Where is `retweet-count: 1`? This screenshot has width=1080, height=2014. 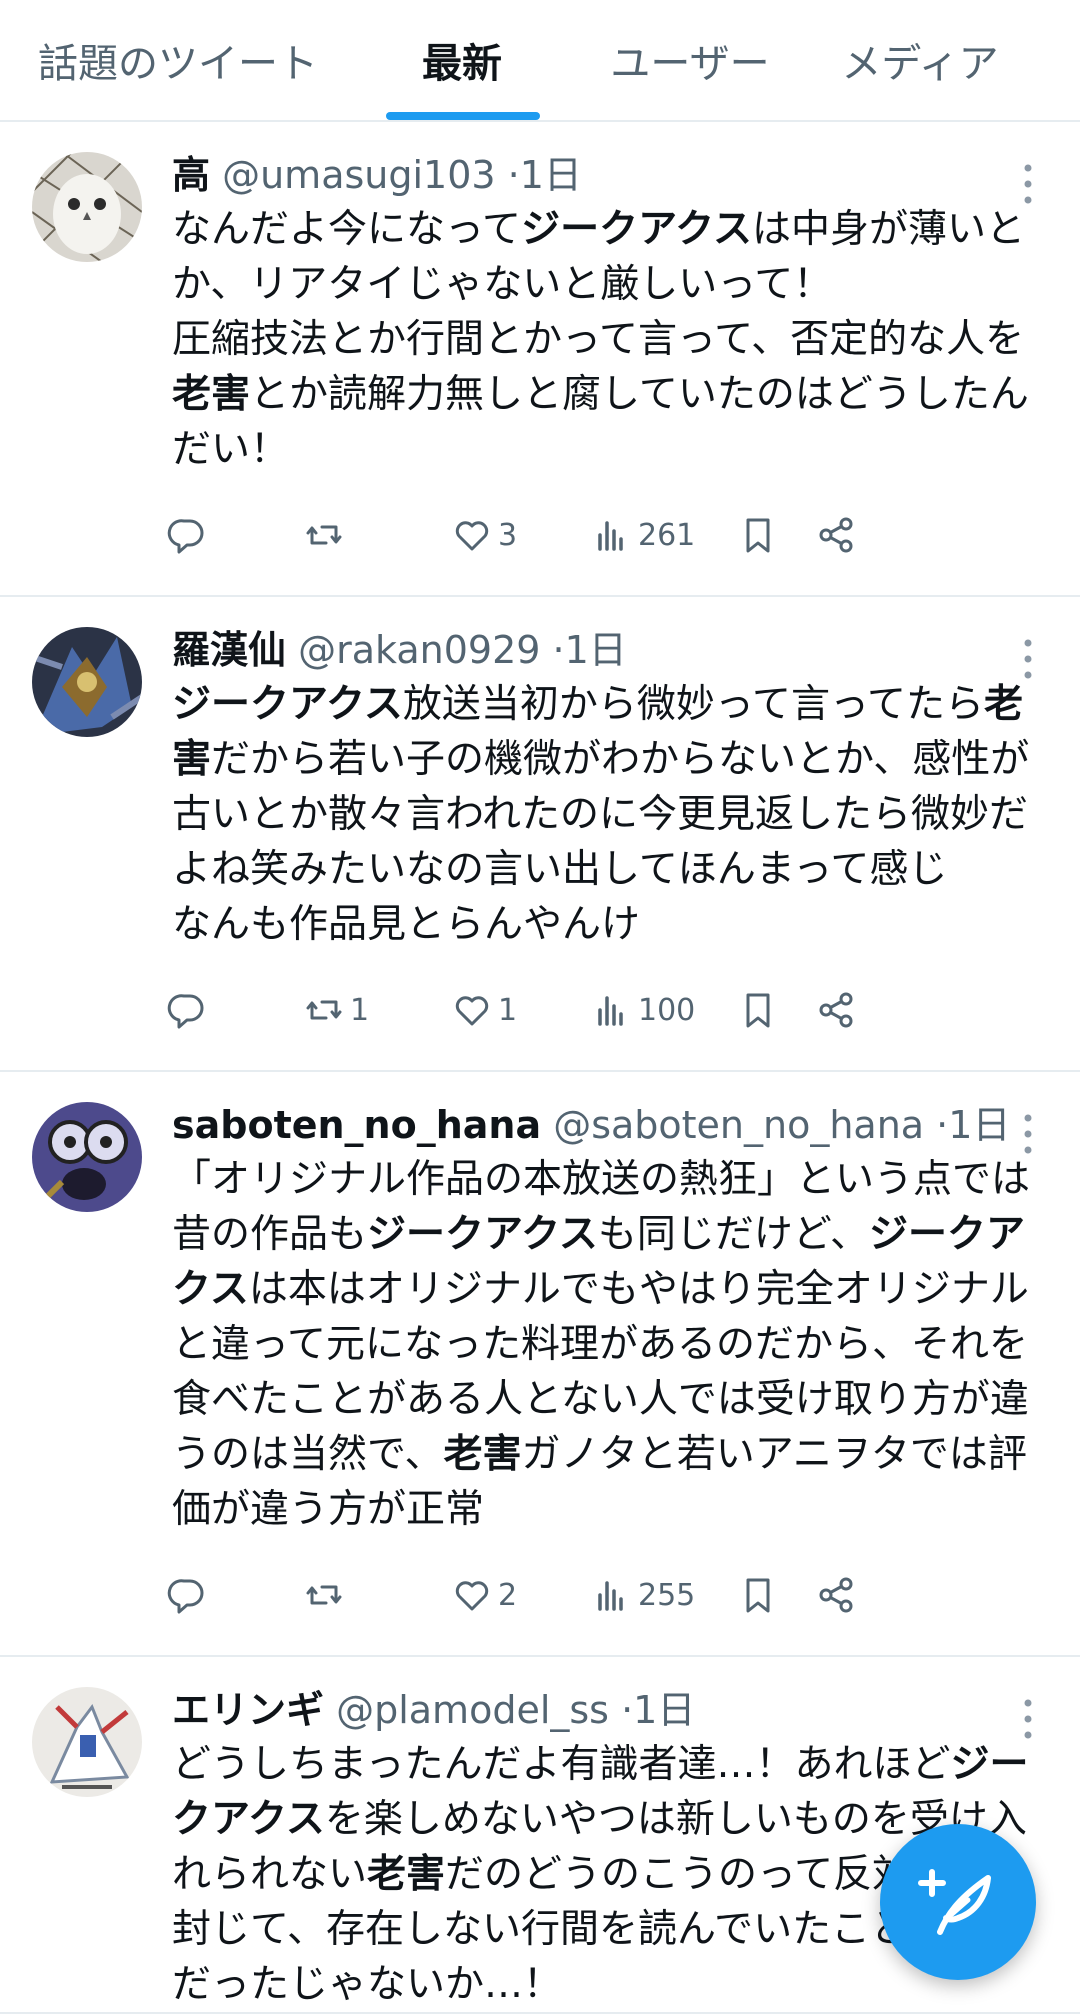
retweet-count: 1 is located at coordinates (360, 1010).